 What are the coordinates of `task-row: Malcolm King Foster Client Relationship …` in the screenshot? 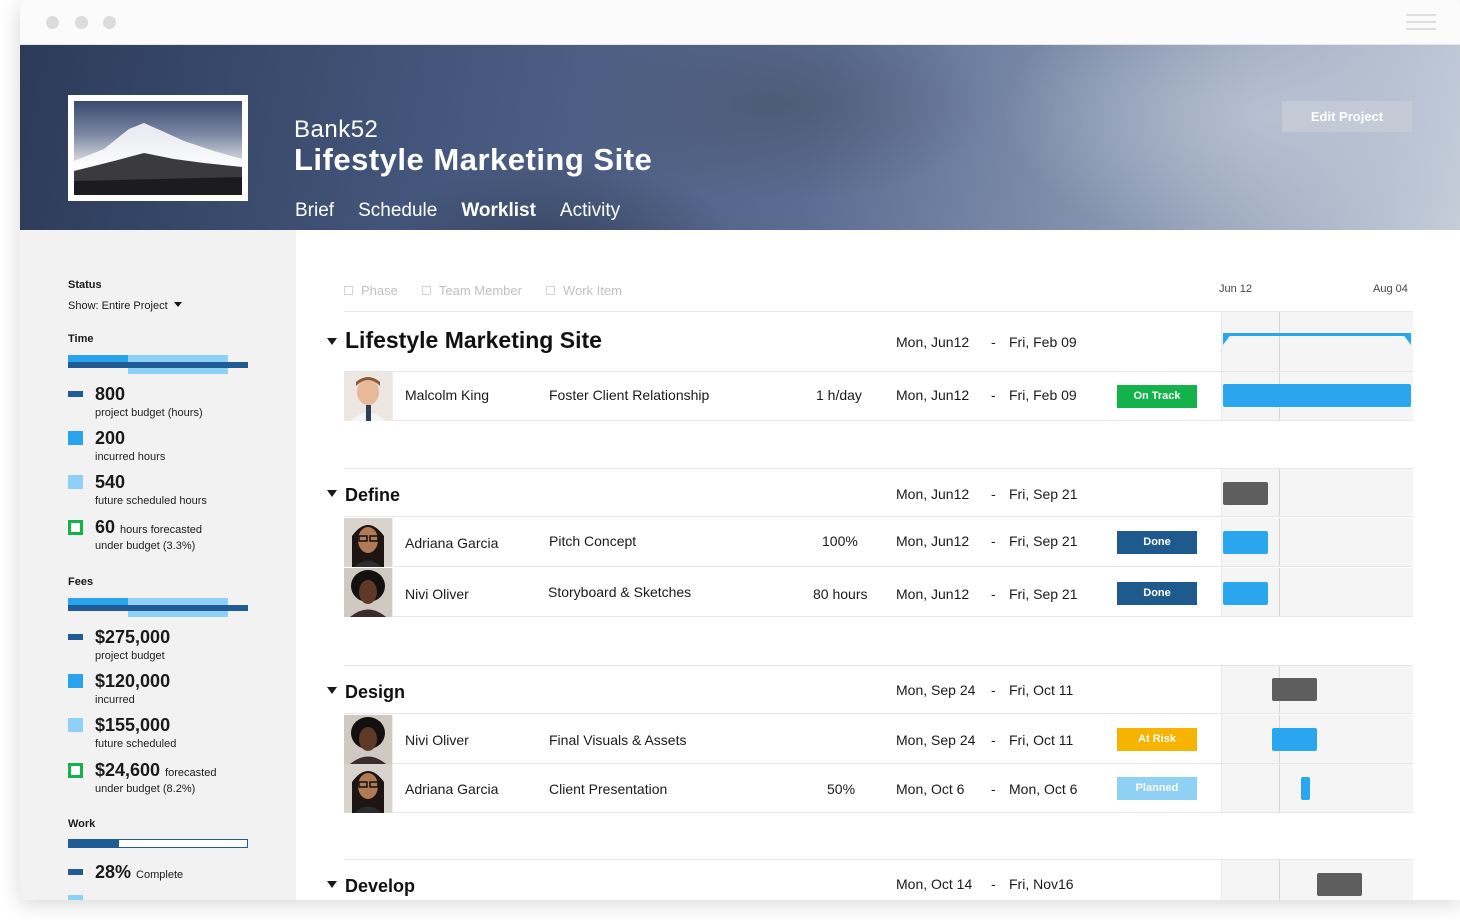 It's located at (878, 396).